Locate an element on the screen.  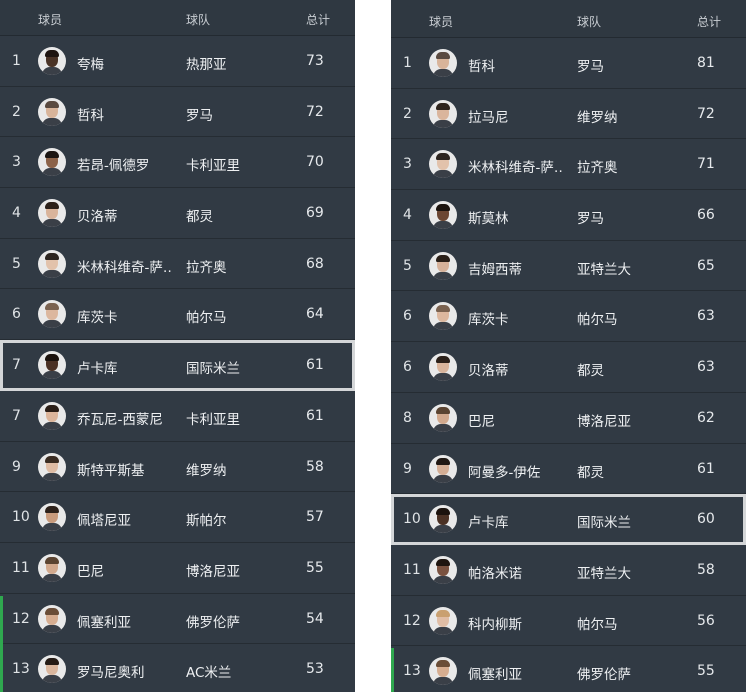
table-row: 11 巴尼 博洛尼亚 55 is located at coordinates (177, 568).